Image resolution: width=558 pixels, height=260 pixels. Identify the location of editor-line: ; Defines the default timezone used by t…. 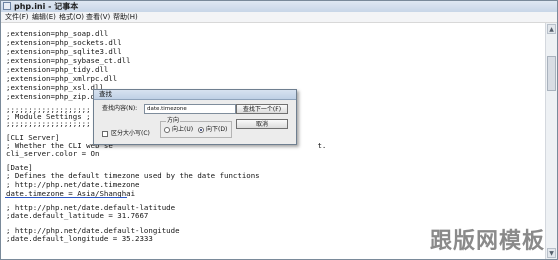
(133, 175).